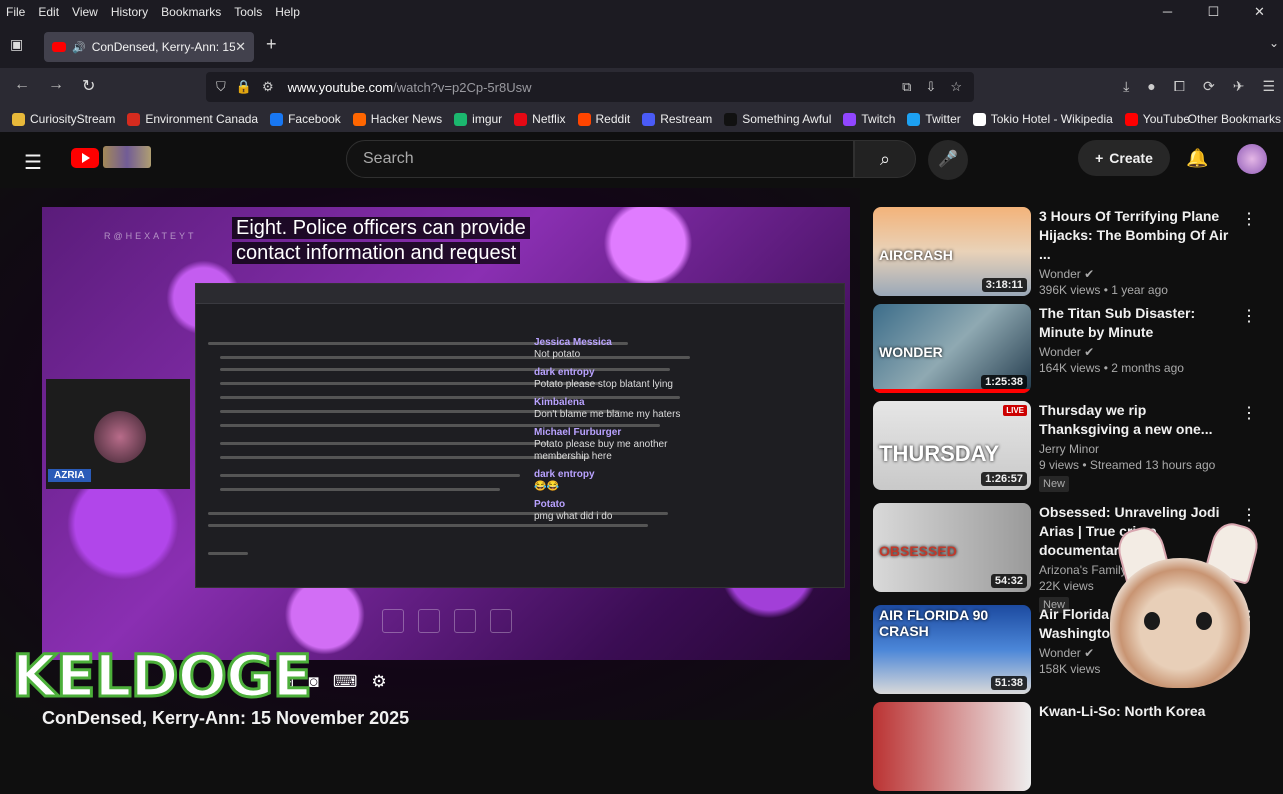 The height and width of the screenshot is (794, 1283). Describe the element at coordinates (16, 12) in the screenshot. I see `menu-file: File` at that location.